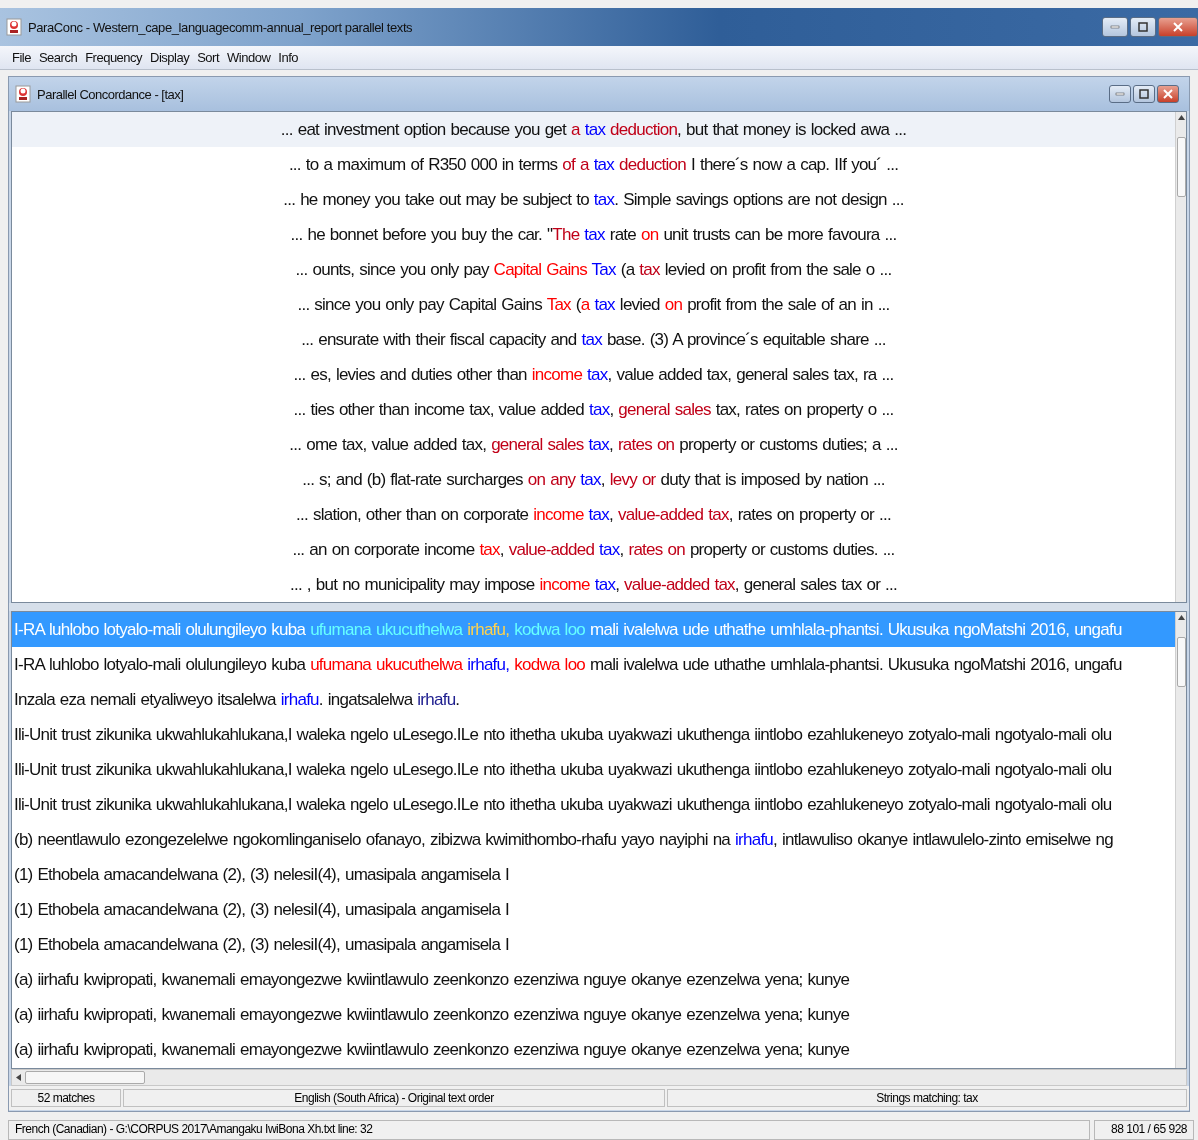 The image size is (1198, 1140). Describe the element at coordinates (111, 94) in the screenshot. I see `child-window-title: Parallel Concordance - [tax]` at that location.